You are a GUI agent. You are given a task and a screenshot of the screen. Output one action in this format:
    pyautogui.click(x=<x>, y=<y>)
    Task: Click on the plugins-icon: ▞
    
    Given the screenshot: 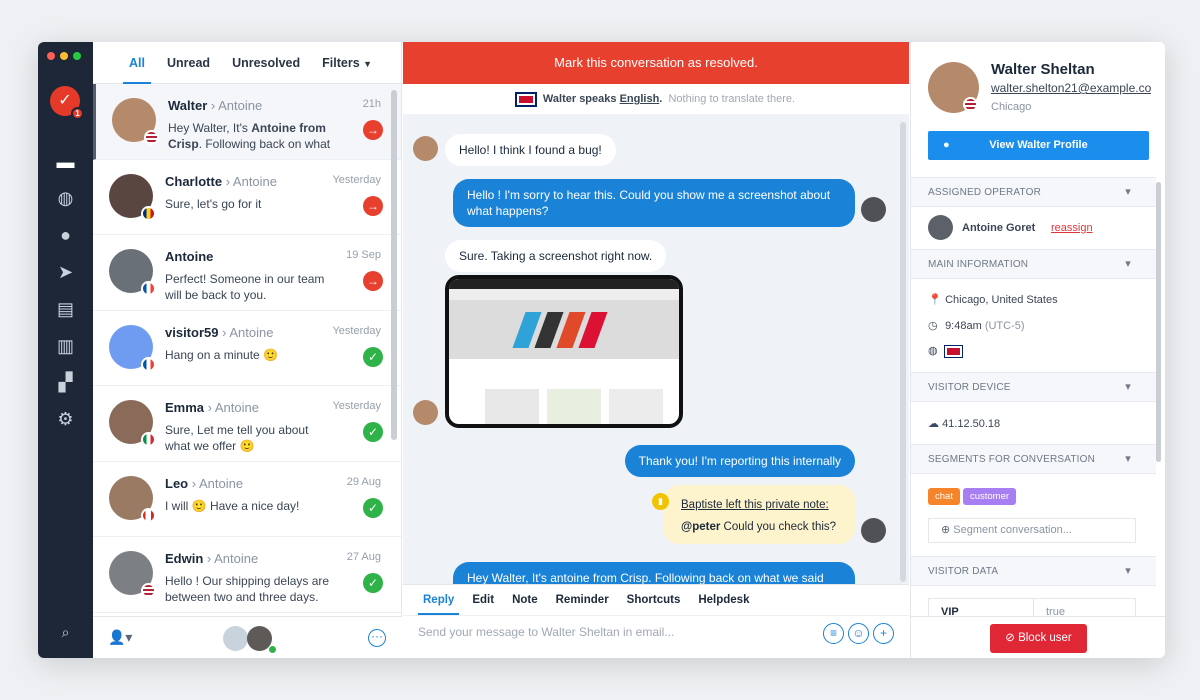 What is the action you would take?
    pyautogui.click(x=65, y=382)
    